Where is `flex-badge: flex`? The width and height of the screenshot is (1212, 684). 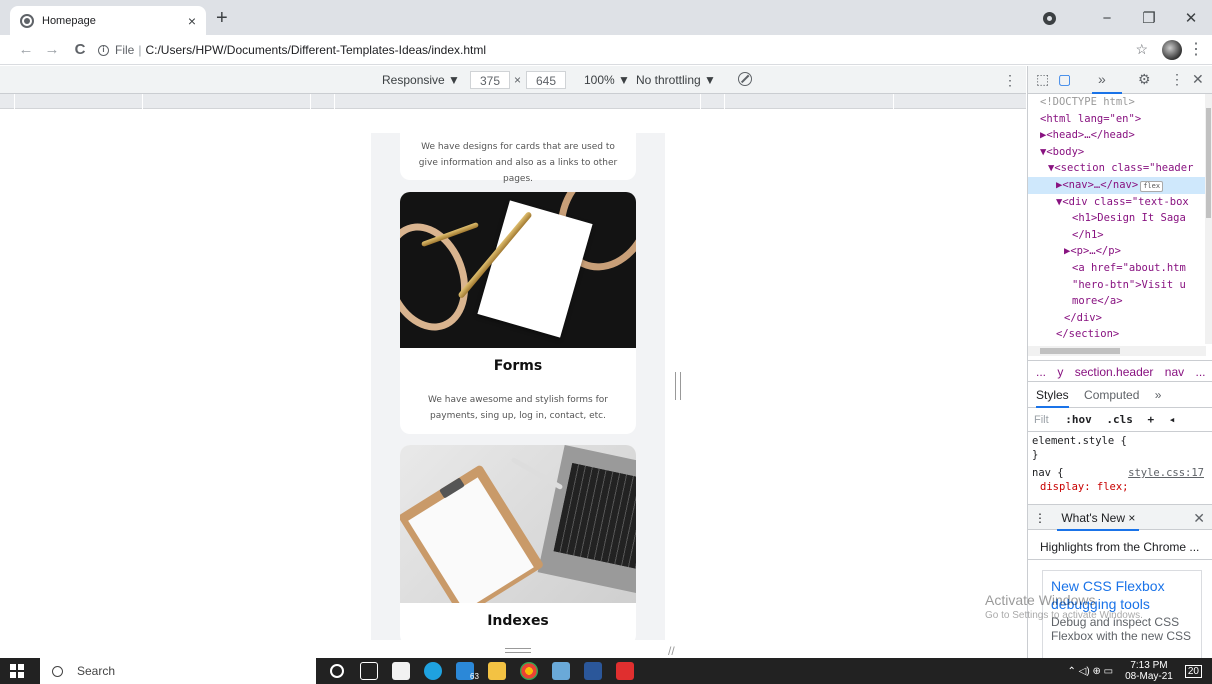 flex-badge: flex is located at coordinates (1152, 186).